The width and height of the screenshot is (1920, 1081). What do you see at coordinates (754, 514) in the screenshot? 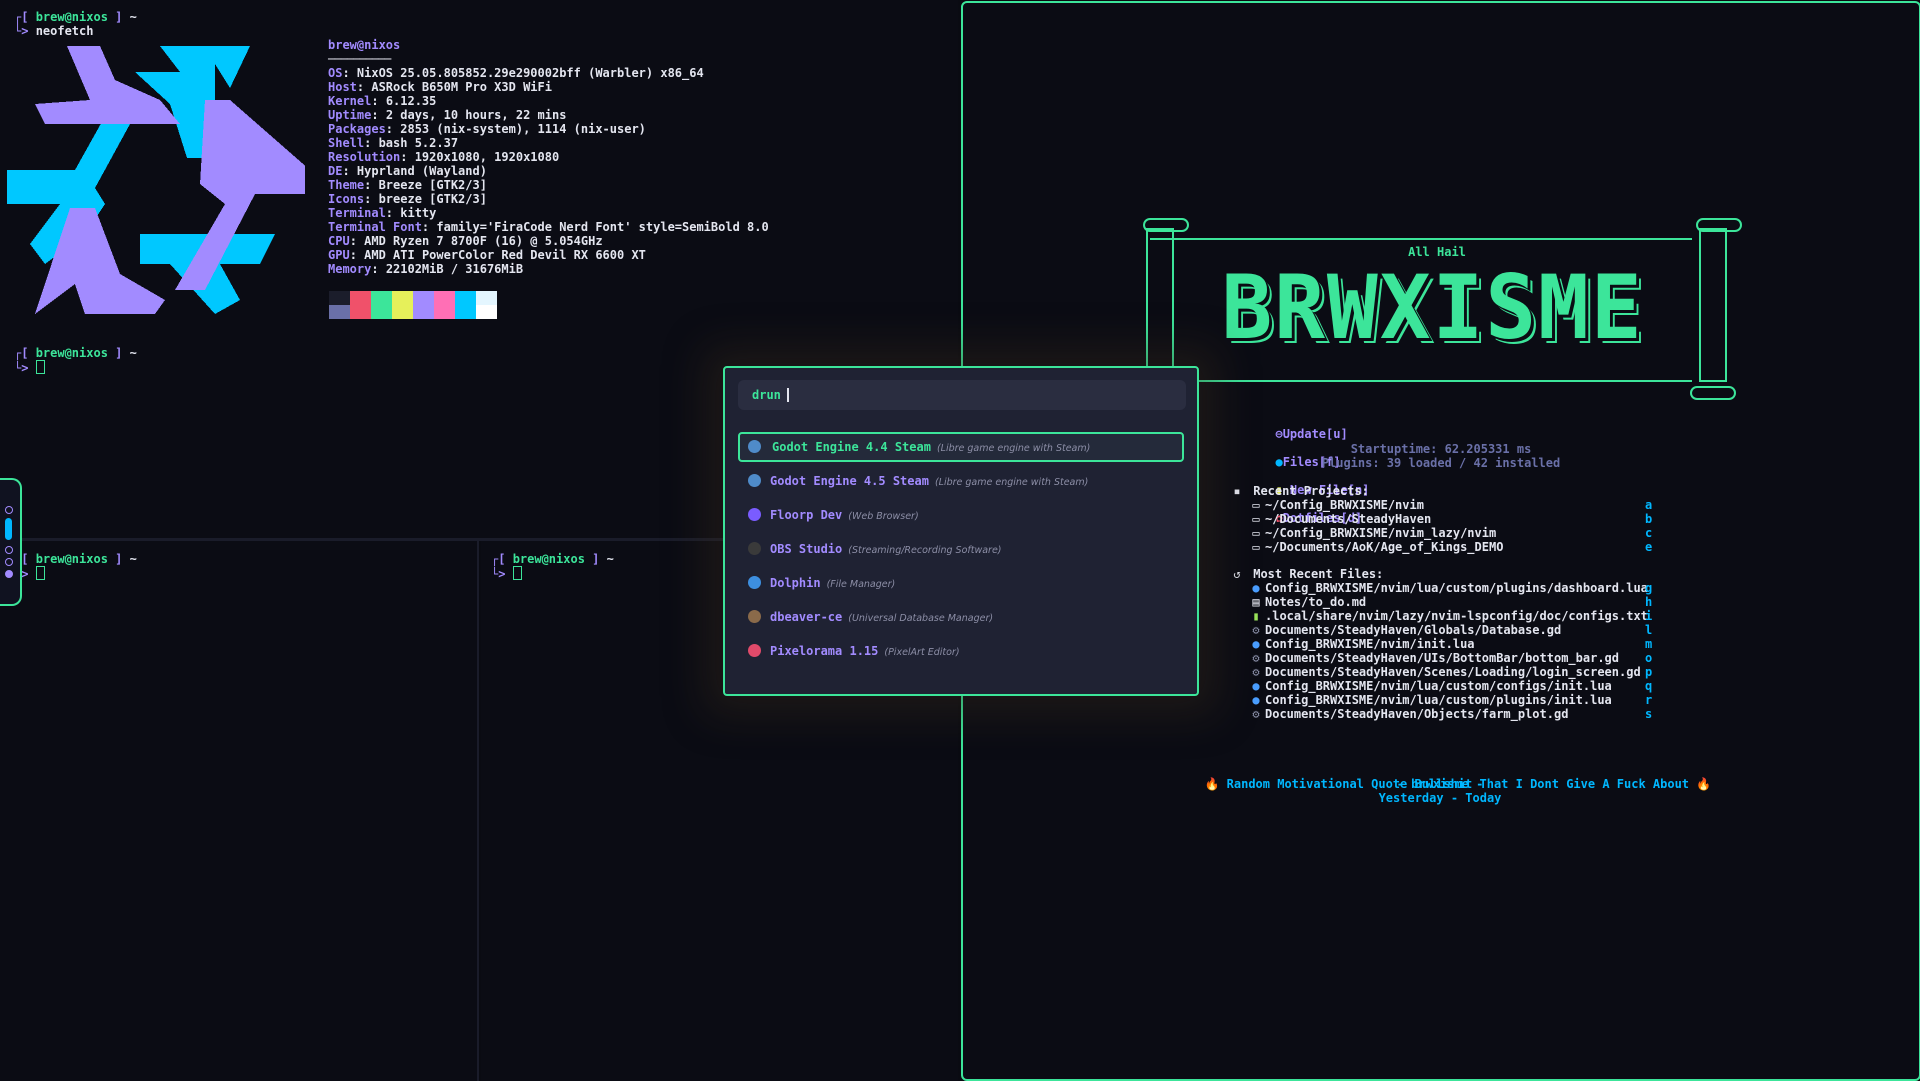
I see `floorp-icon` at bounding box center [754, 514].